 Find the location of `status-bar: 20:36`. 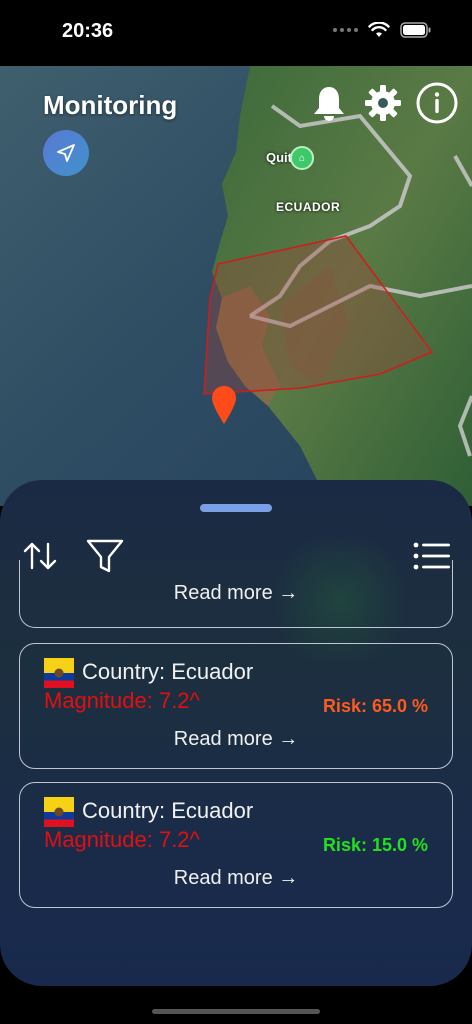

status-bar: 20:36 is located at coordinates (236, 33).